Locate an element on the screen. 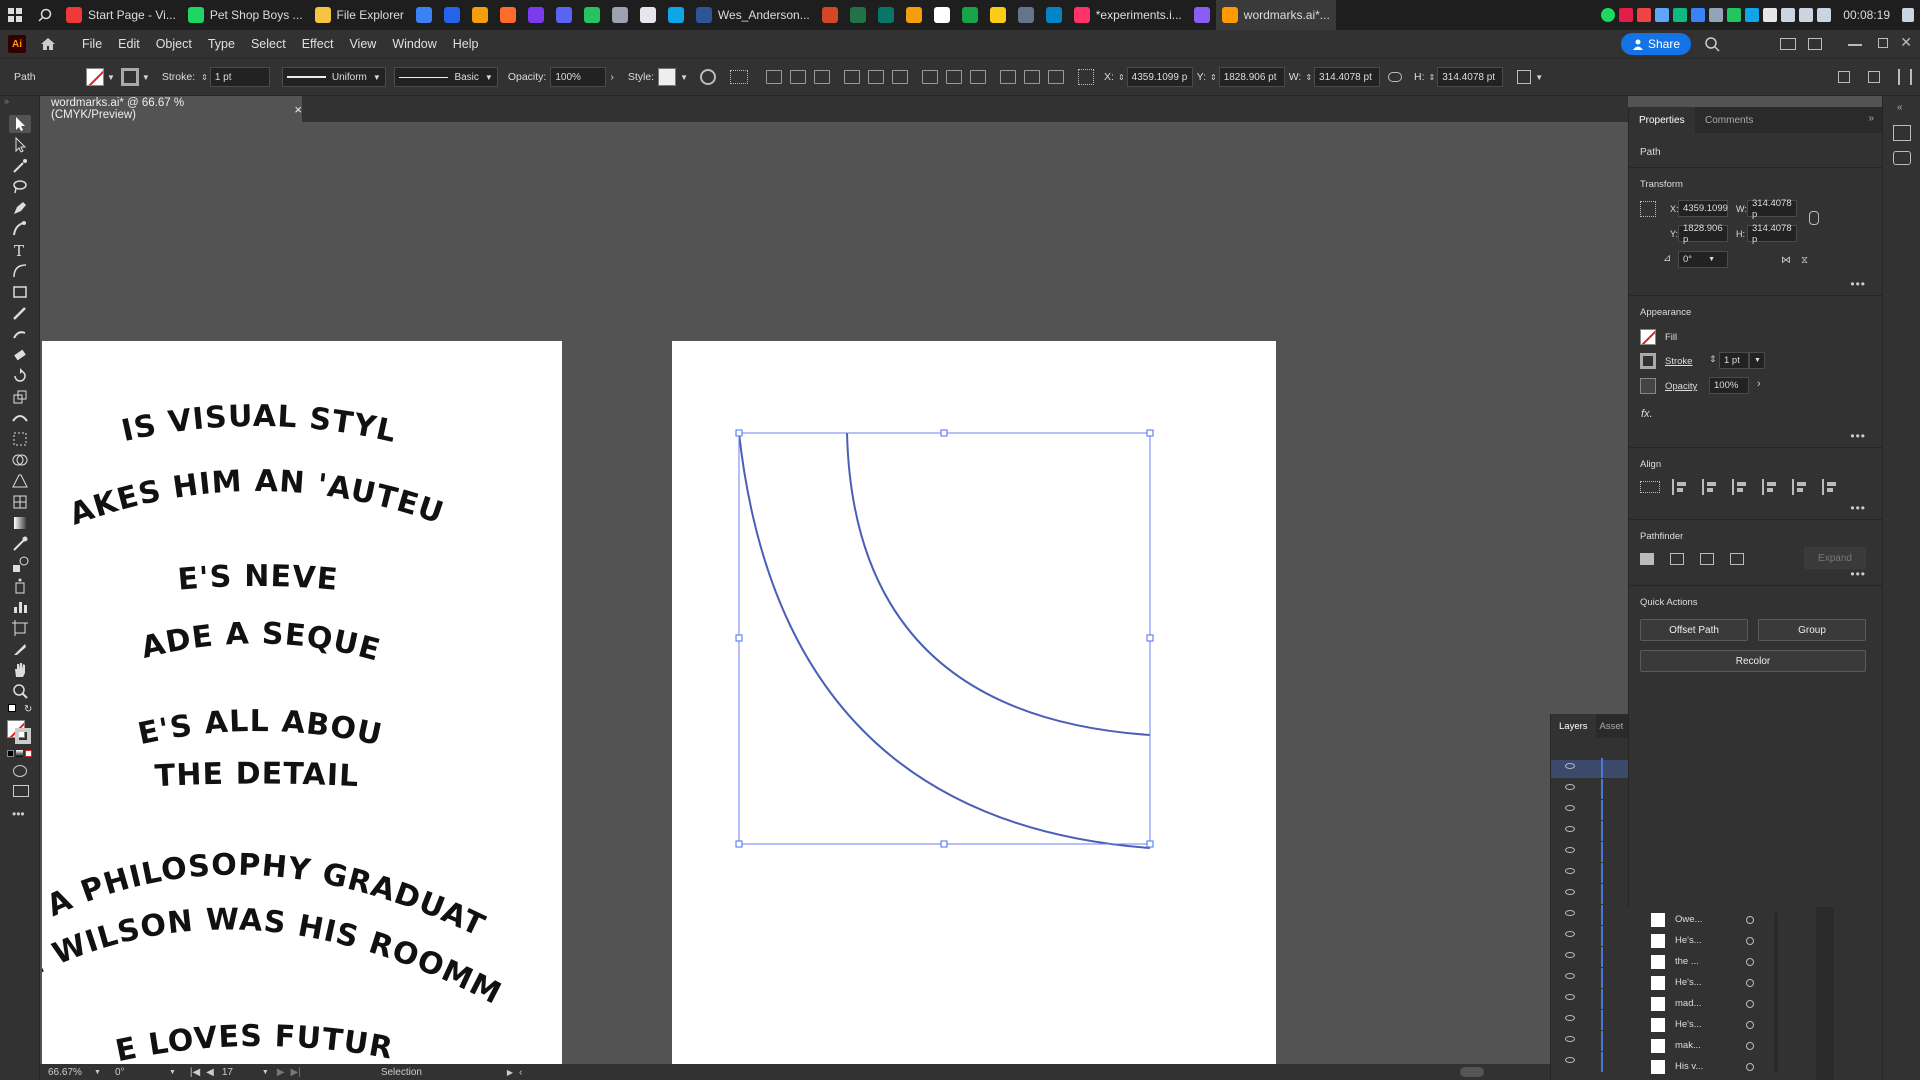 The height and width of the screenshot is (1080, 1920). menu-window: Window is located at coordinates (414, 44).